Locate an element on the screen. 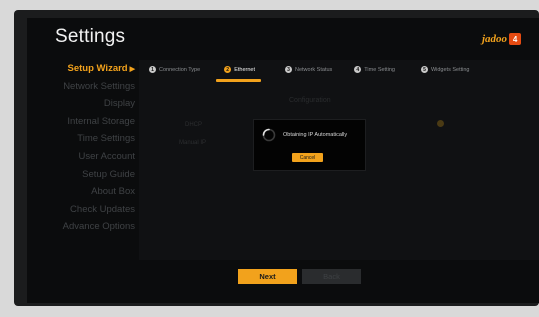 The height and width of the screenshot is (317, 539). config-header: Configuration is located at coordinates (310, 100).